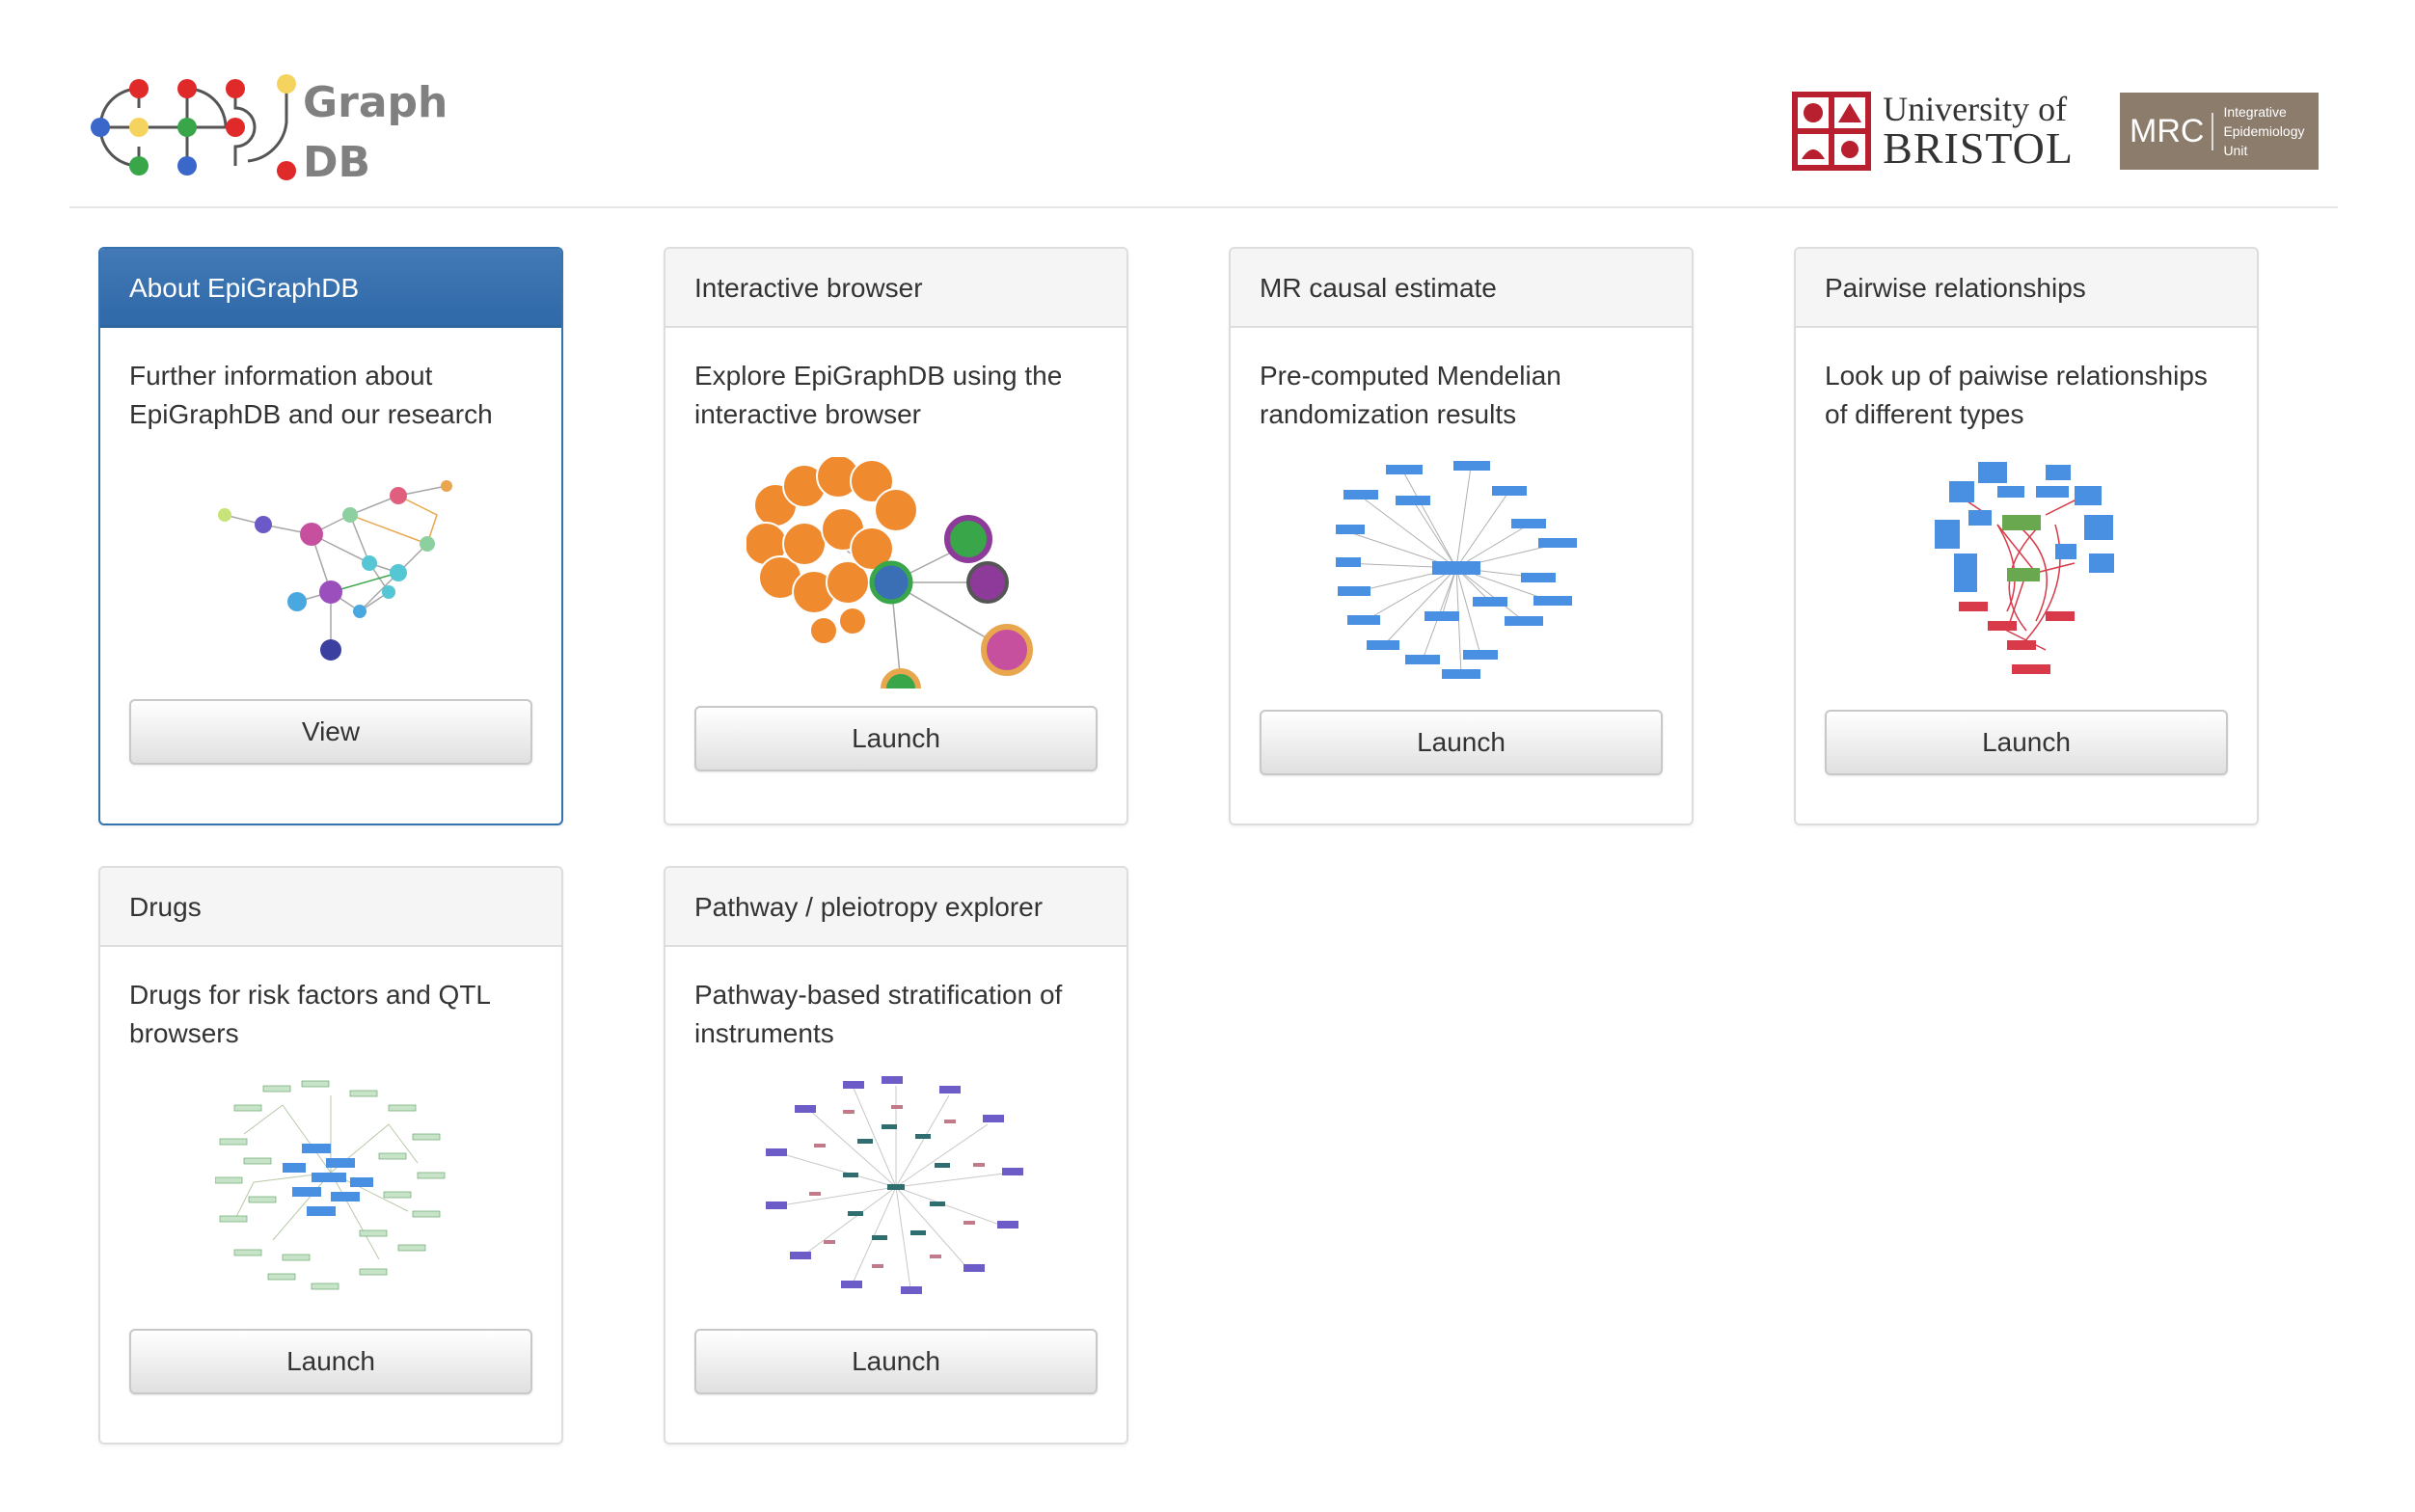  I want to click on logo-text-line2: DB, so click(337, 162).